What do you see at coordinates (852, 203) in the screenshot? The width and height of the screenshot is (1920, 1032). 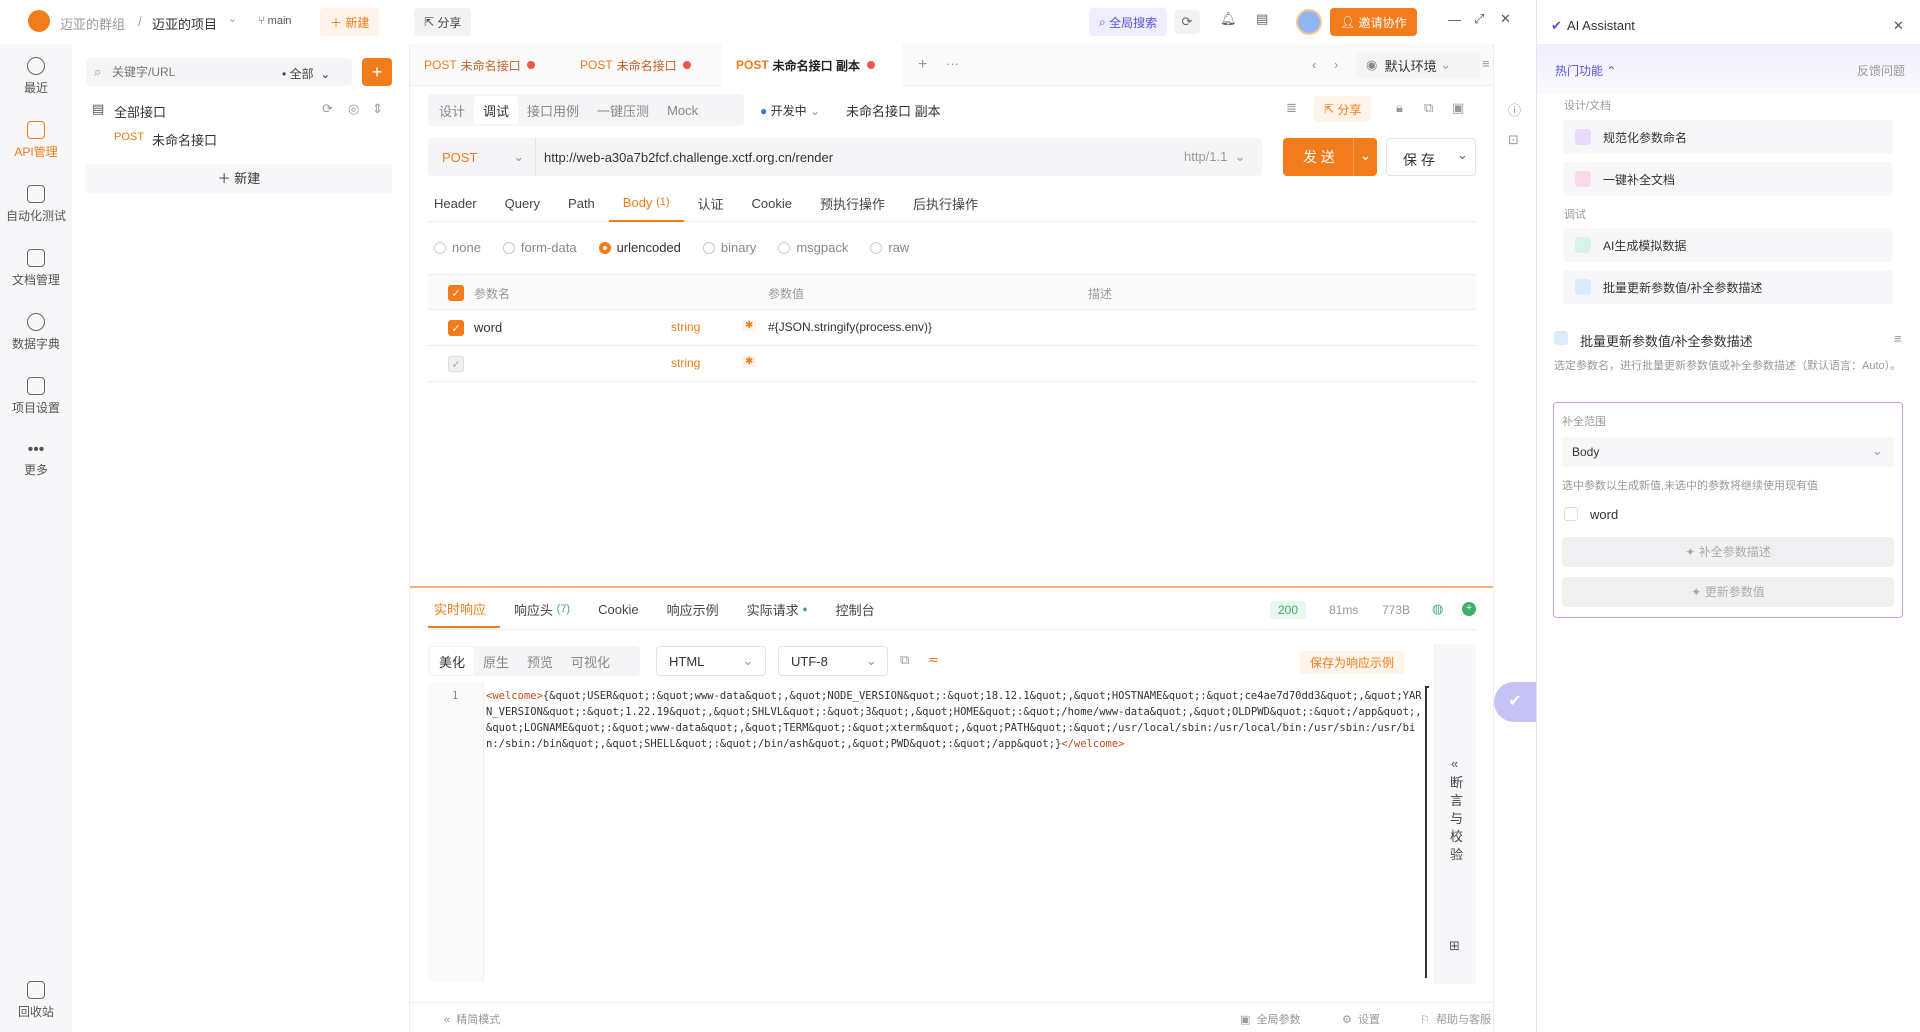 I see `tab-pre: 预执行操作` at bounding box center [852, 203].